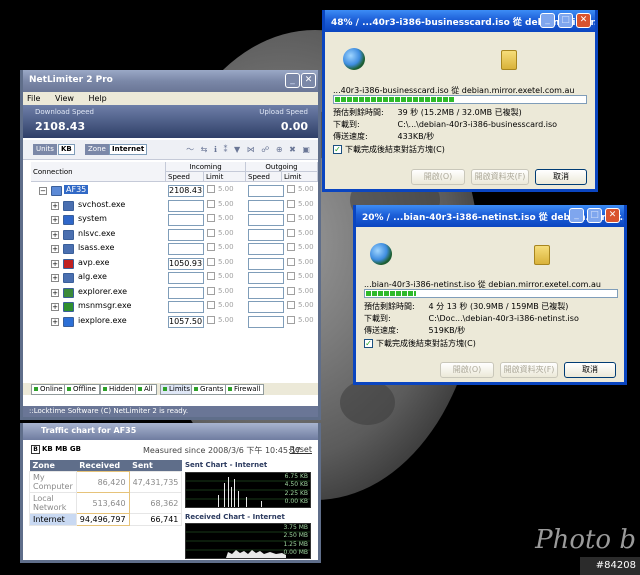 This screenshot has width=640, height=575. Describe the element at coordinates (438, 177) in the screenshot. I see `dialog1-open-button: 開啟(O)` at that location.